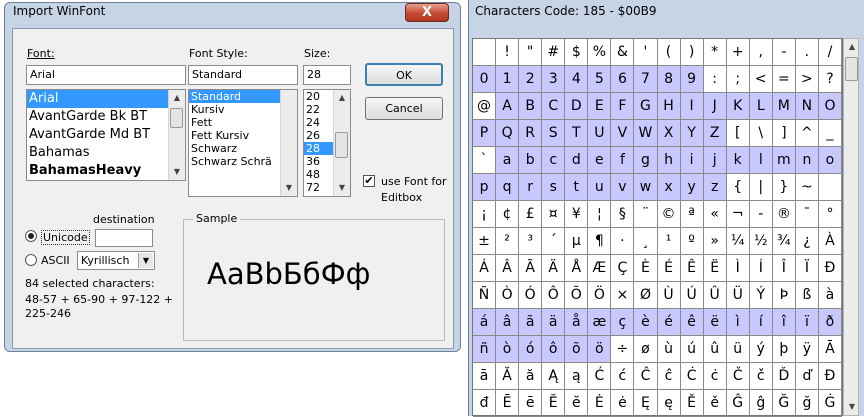  I want to click on char-cell: +, so click(738, 52).